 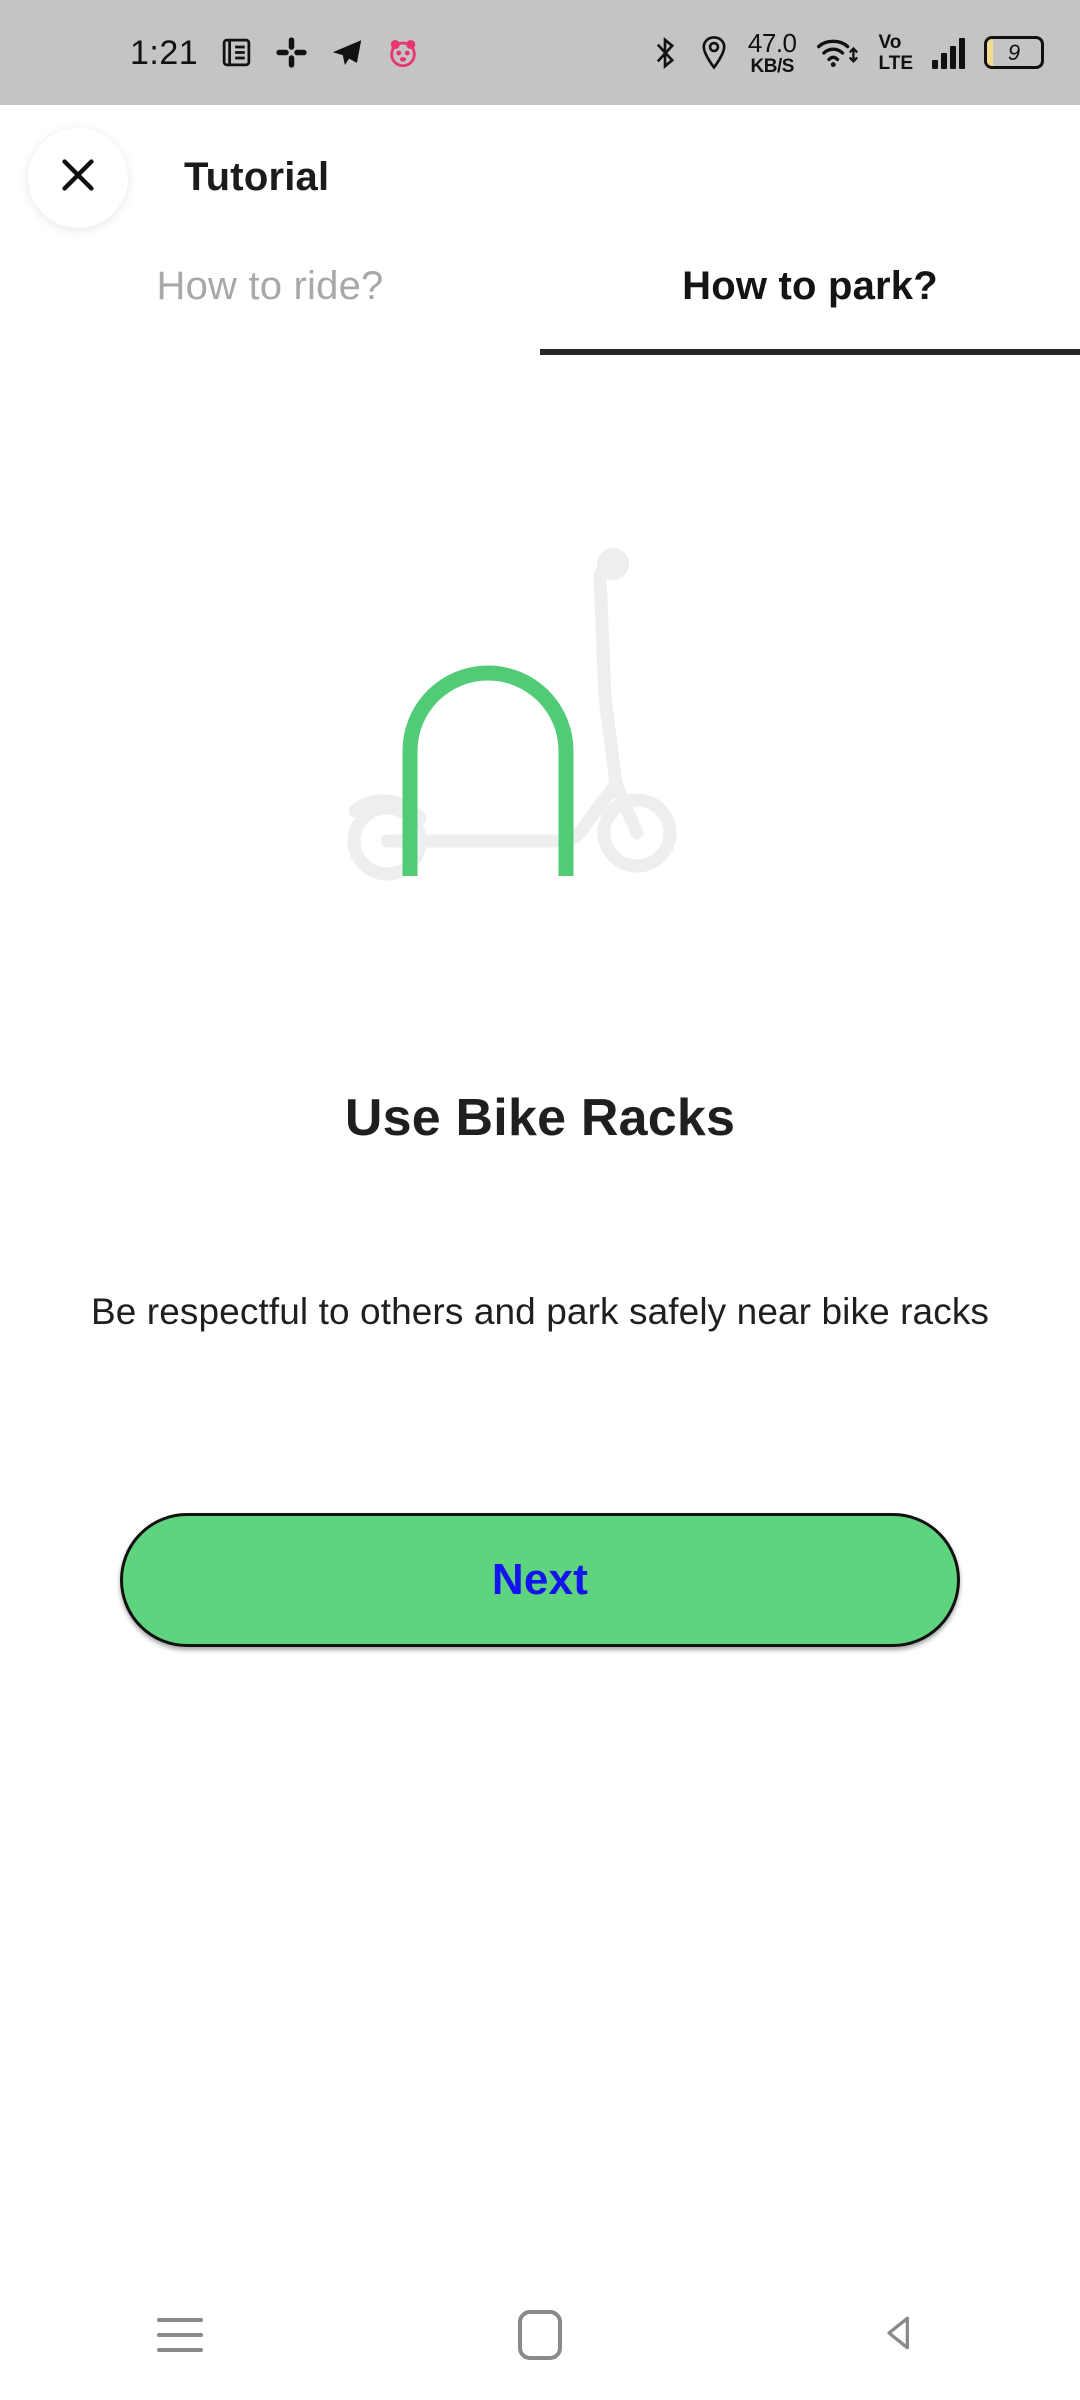 I want to click on content-heading: Use Bike Racks, so click(x=540, y=1118).